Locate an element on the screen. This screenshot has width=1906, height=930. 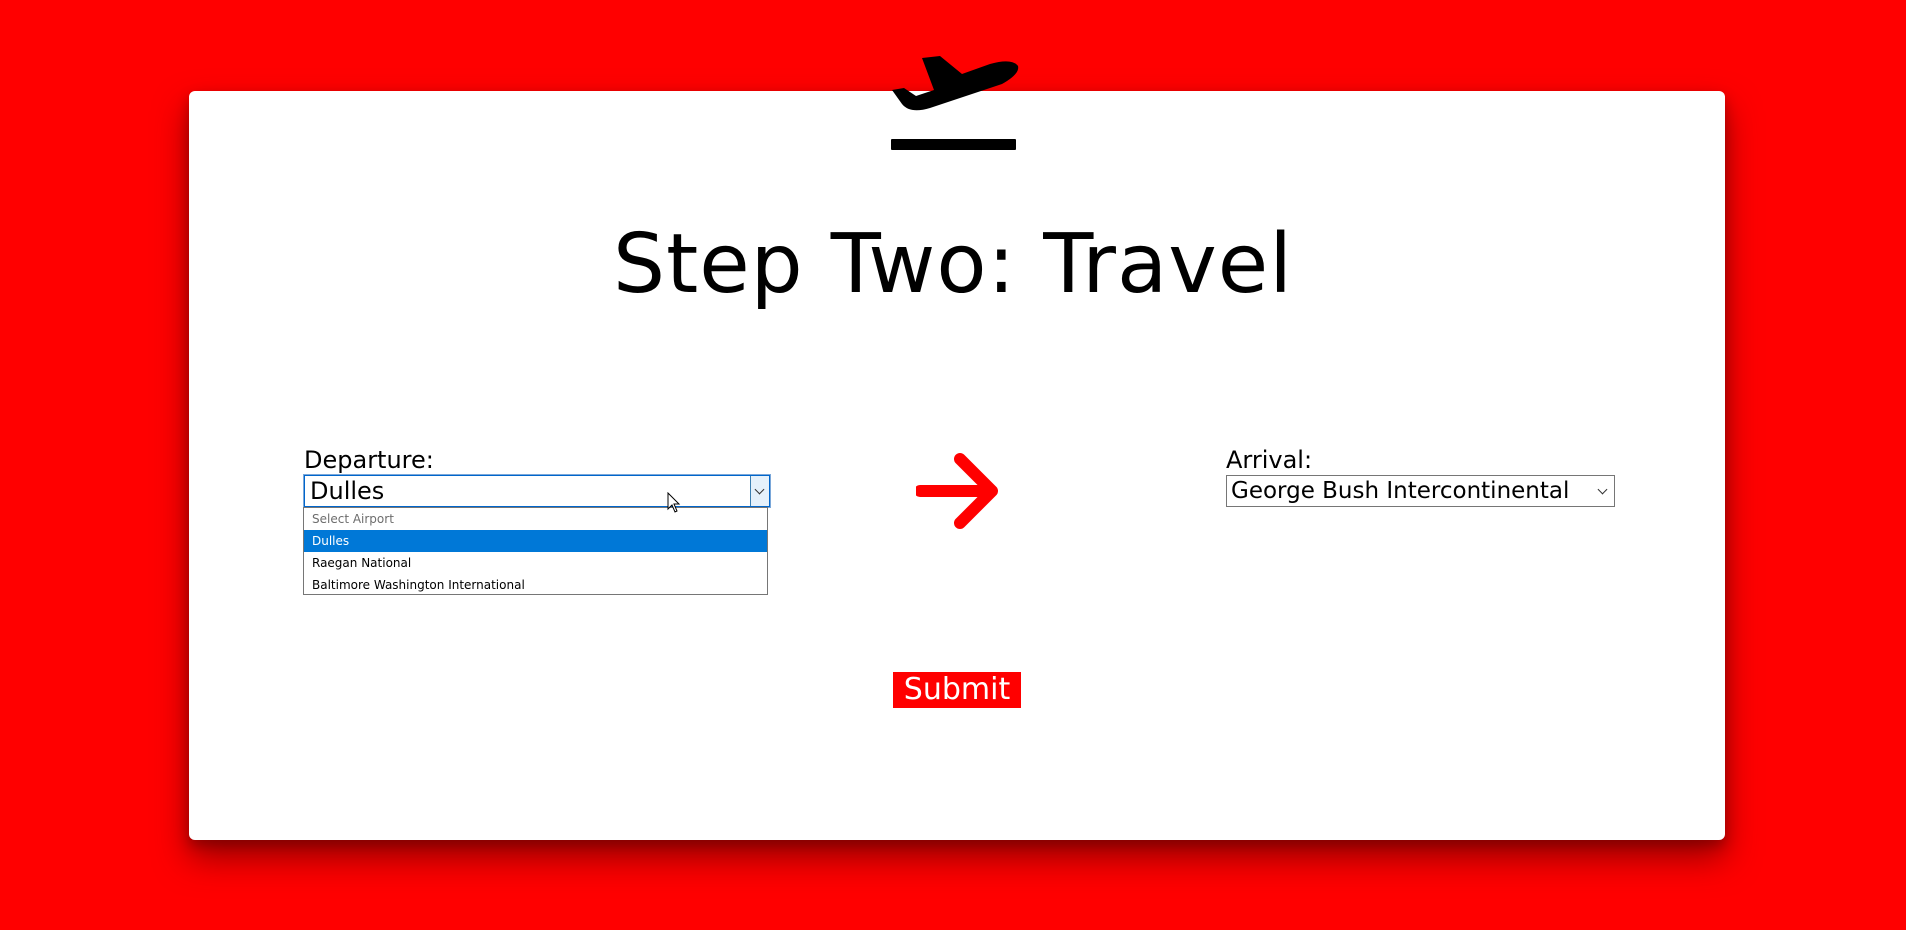
arrival-selected-value: George Bush Intercontinental is located at coordinates (1400, 491).